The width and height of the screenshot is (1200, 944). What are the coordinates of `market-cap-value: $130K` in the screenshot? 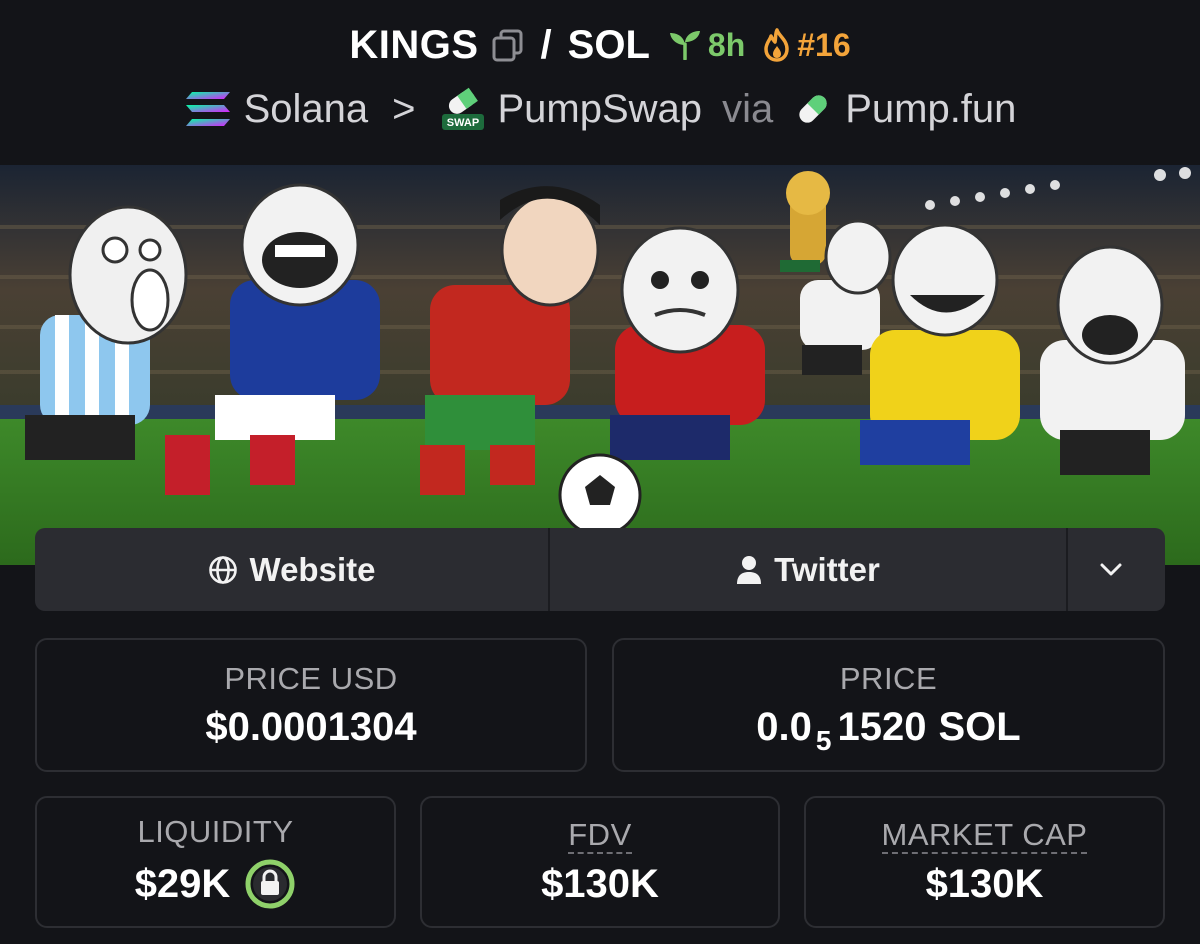 It's located at (984, 883).